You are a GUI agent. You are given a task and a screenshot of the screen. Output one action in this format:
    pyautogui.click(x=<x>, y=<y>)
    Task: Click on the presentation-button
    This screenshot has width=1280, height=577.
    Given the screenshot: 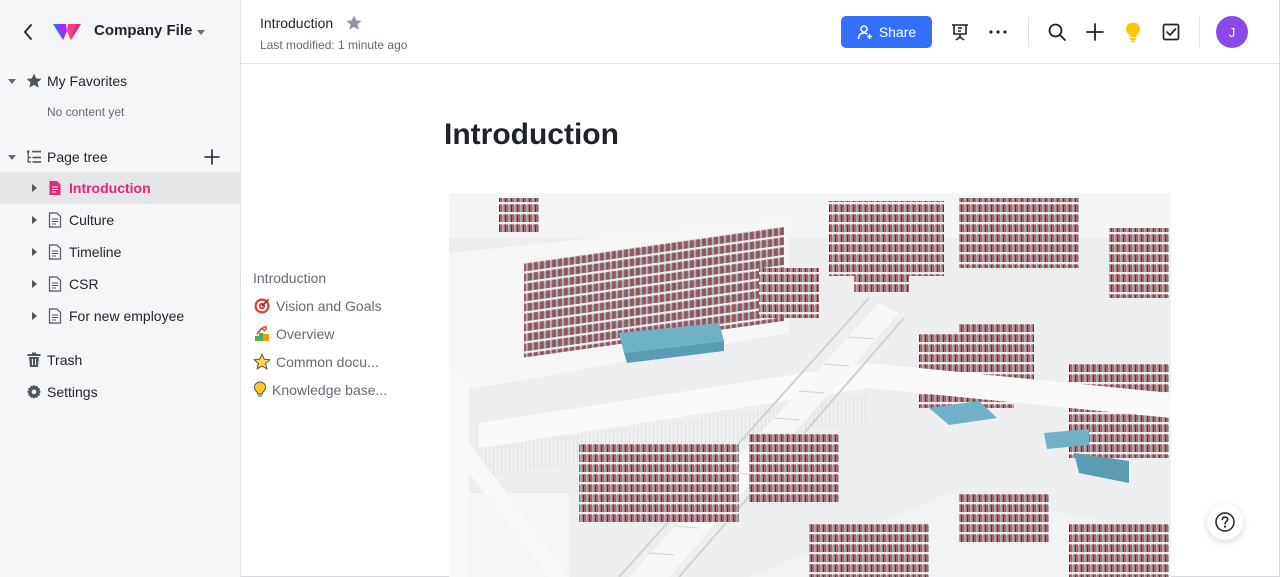 What is the action you would take?
    pyautogui.click(x=960, y=32)
    